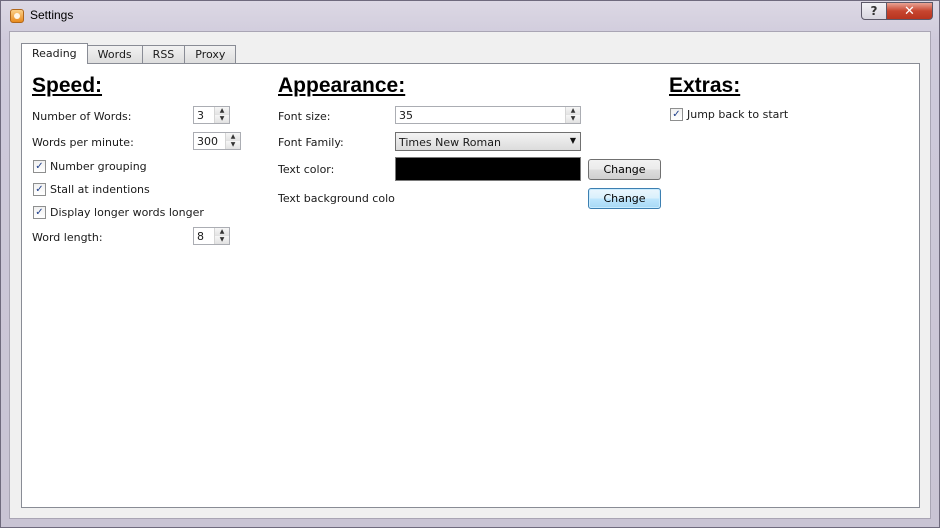 Image resolution: width=940 pixels, height=528 pixels. What do you see at coordinates (207, 141) in the screenshot?
I see `words-per-minute-value: 300` at bounding box center [207, 141].